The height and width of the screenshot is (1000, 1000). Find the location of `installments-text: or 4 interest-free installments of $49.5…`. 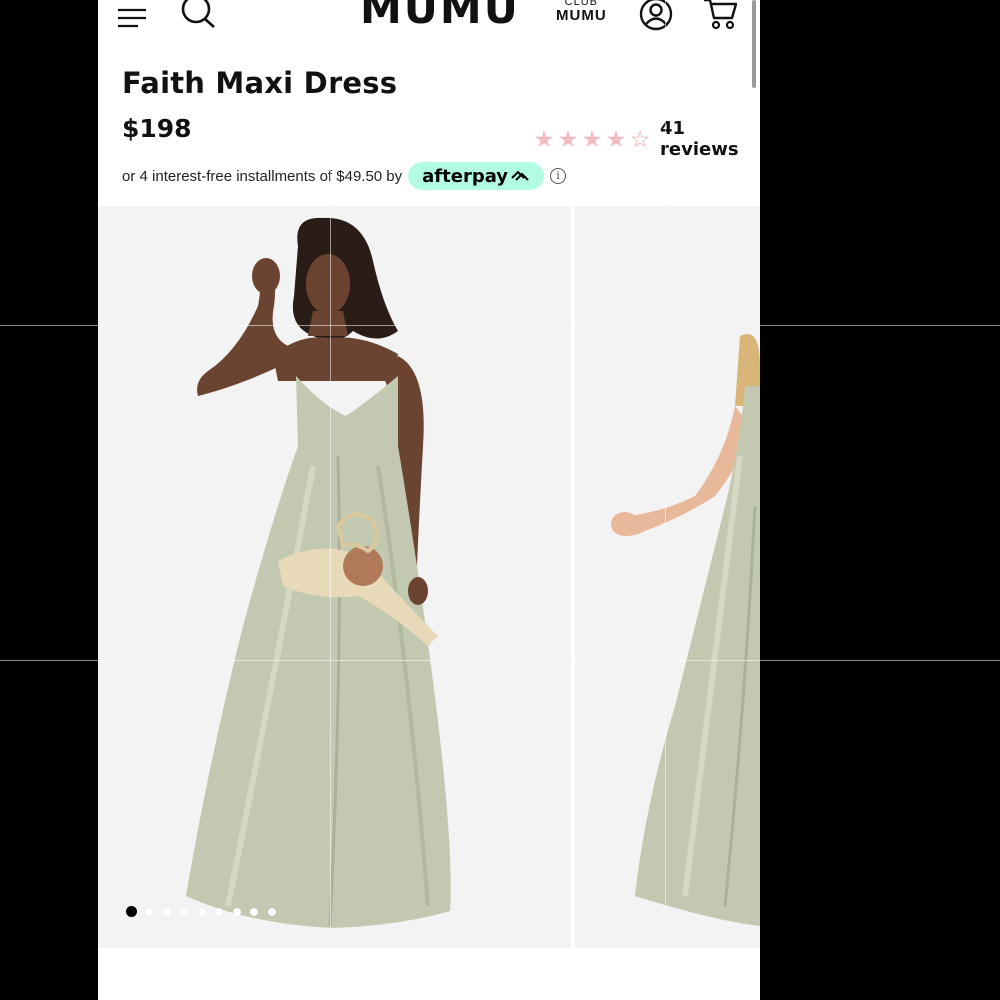

installments-text: or 4 interest-free installments of $49.5… is located at coordinates (262, 176).